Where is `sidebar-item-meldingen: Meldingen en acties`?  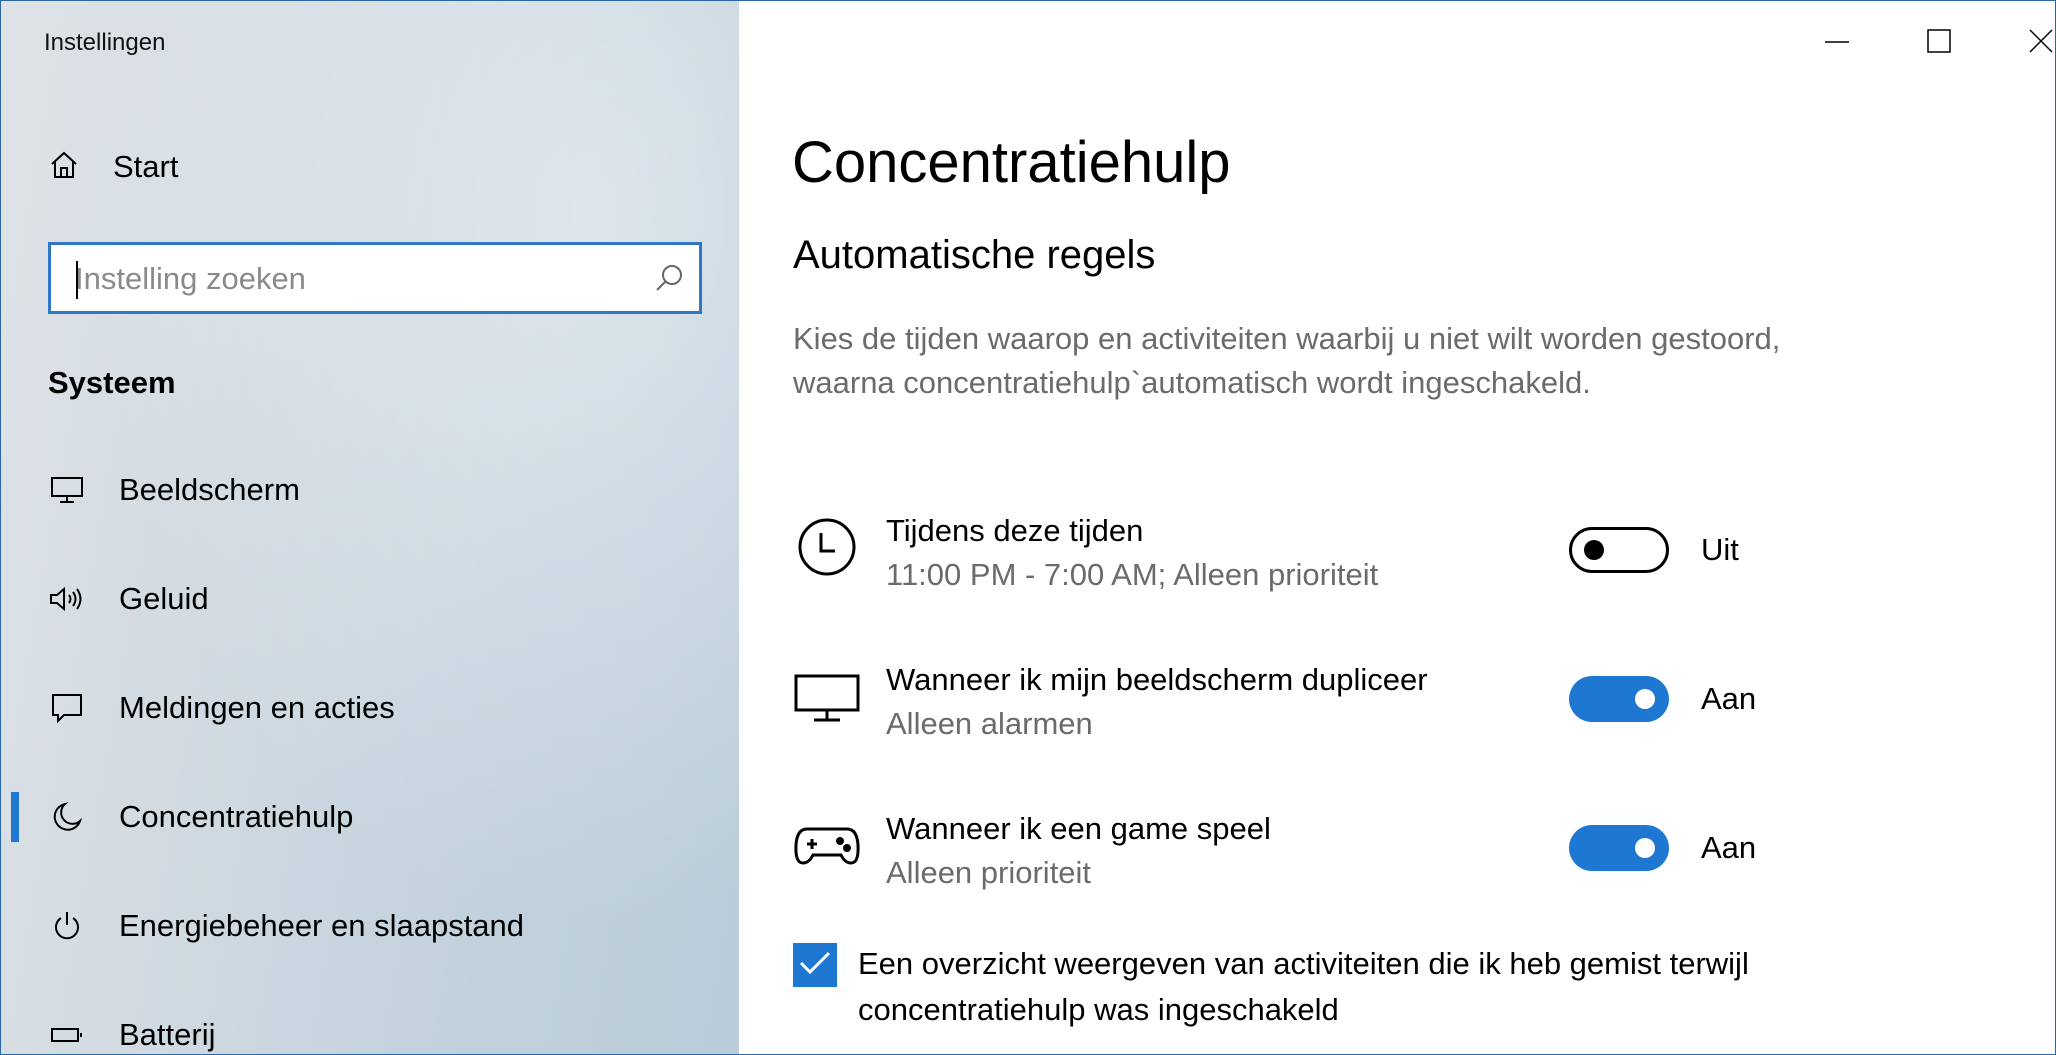
sidebar-item-meldingen: Meldingen en acties is located at coordinates (370, 708).